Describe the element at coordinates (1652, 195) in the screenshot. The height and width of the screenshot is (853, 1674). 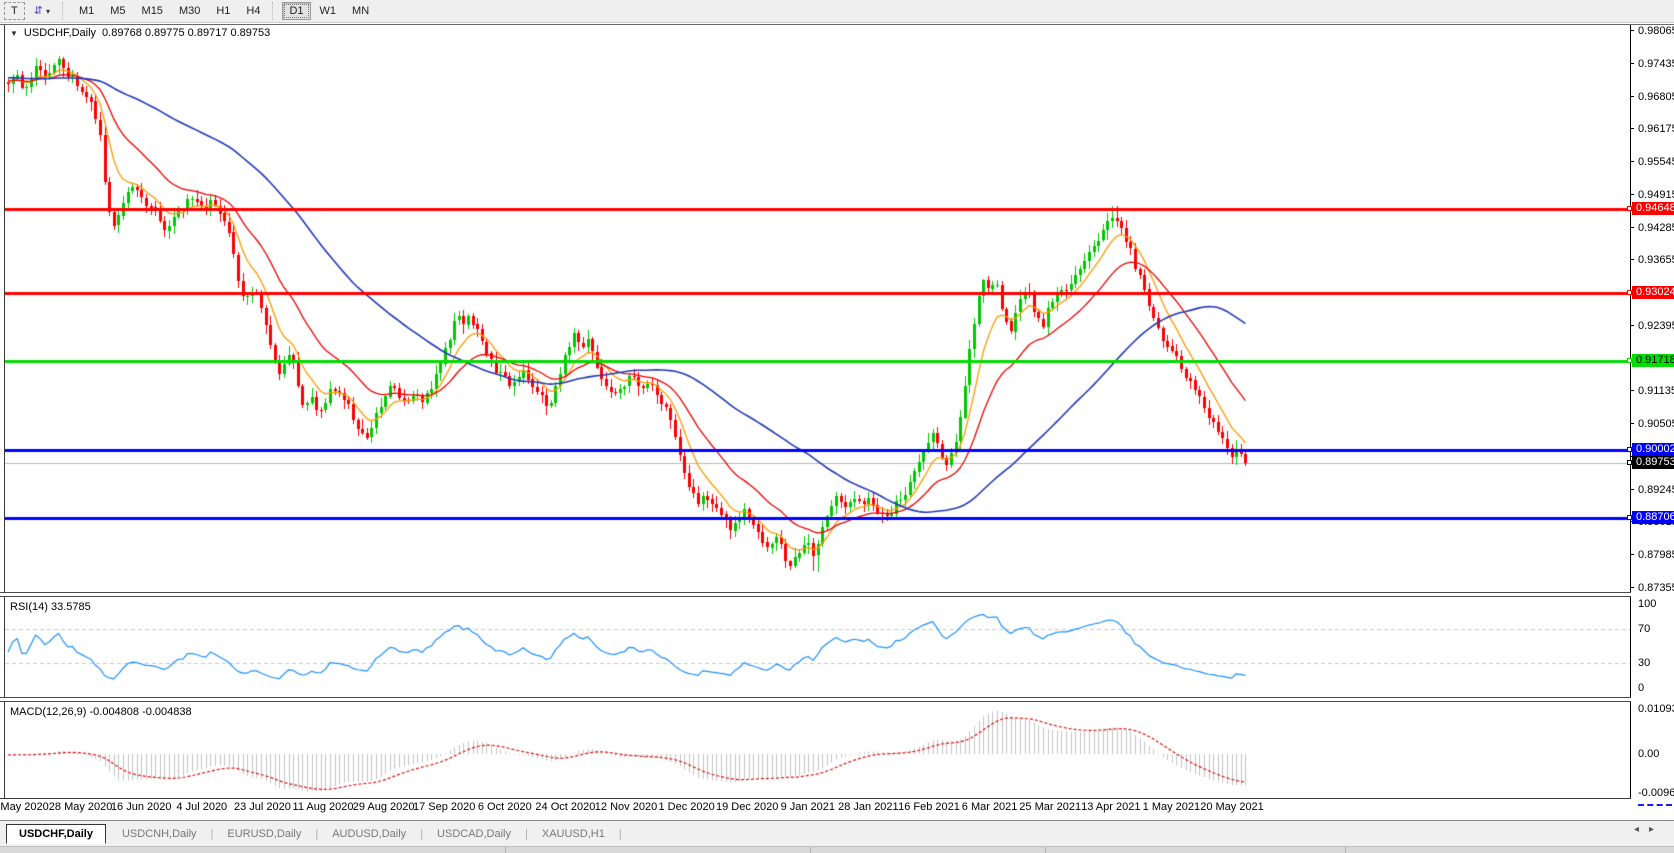
I see `price-tick: 0.94915` at that location.